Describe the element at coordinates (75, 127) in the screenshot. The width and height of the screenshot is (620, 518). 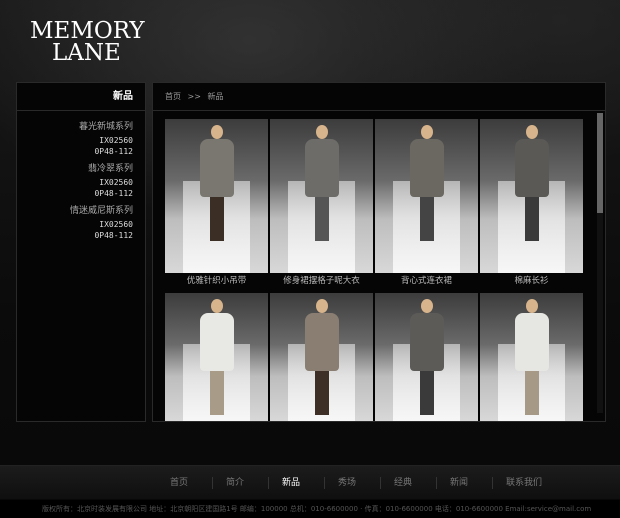
I see `category-name: 暮光新城系列` at that location.